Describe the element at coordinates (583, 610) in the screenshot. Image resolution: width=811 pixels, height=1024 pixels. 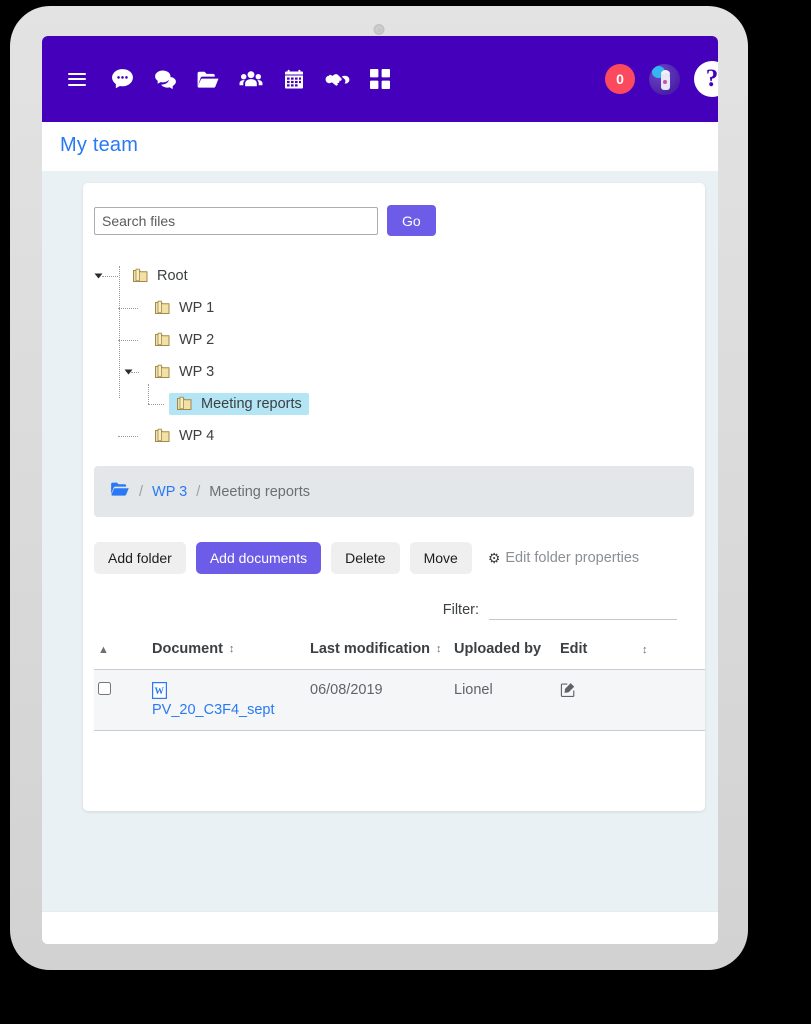
I see `filter-input` at that location.